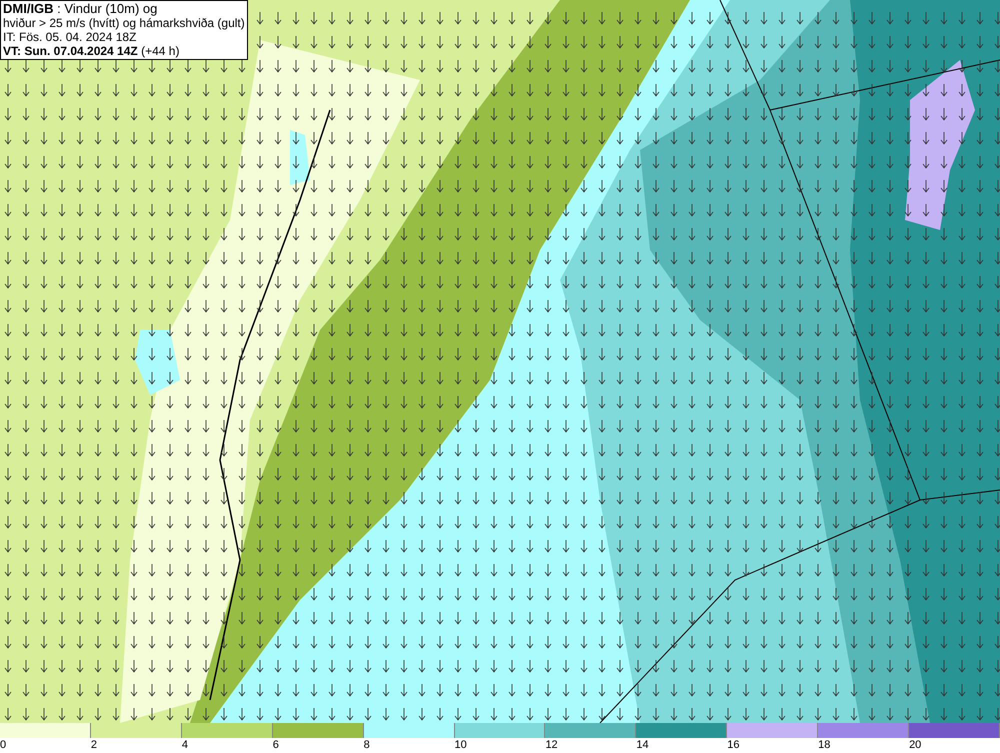 This screenshot has width=1000, height=753. I want to click on info-text: VT: Sun. 07.04.2024 14Z (+44 h), so click(91, 51).